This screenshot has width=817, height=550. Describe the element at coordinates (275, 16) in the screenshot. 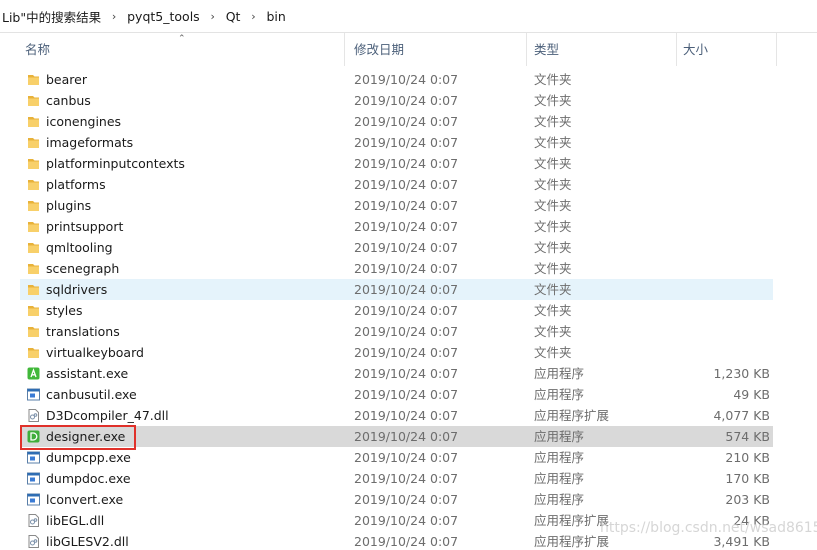

I see `breadcrumb-item-bin: bin` at that location.